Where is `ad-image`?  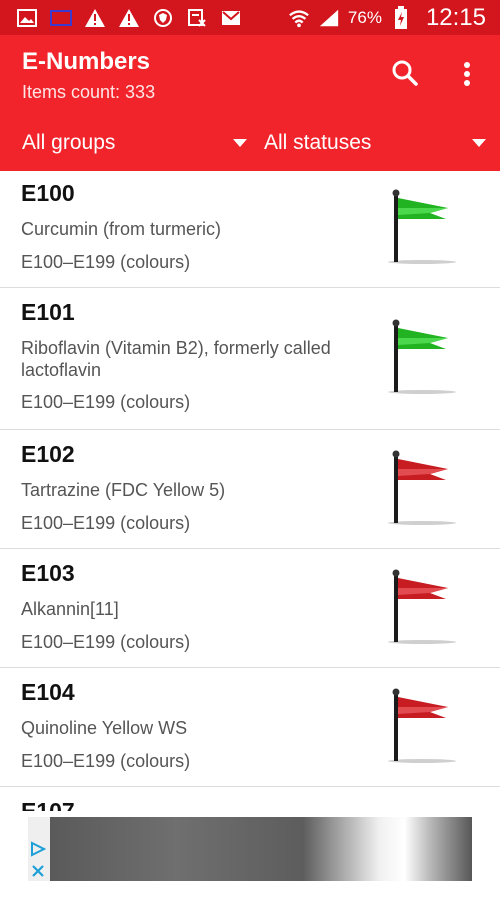 ad-image is located at coordinates (261, 849).